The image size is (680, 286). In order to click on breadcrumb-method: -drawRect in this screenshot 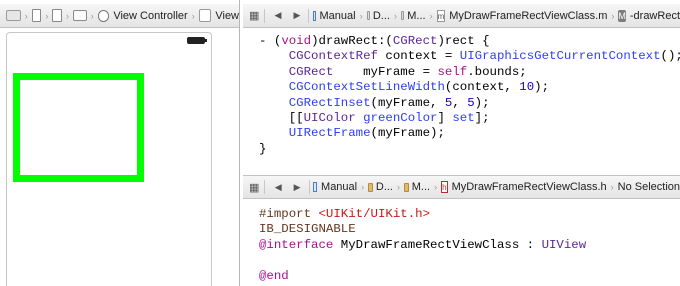, I will do `click(655, 16)`.